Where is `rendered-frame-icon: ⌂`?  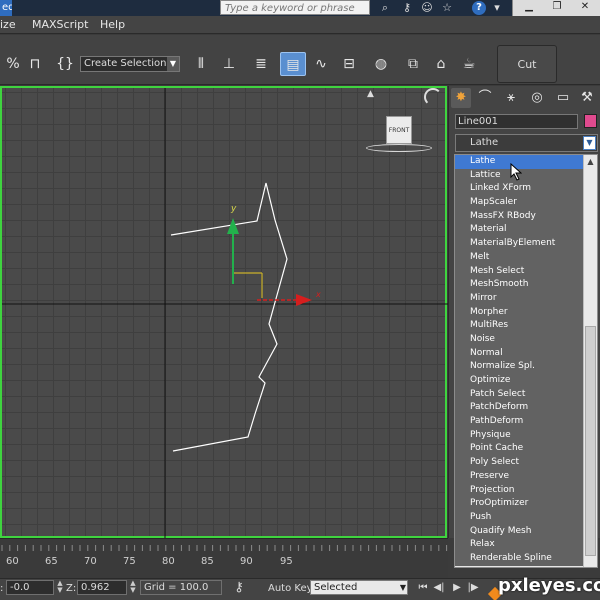 rendered-frame-icon: ⌂ is located at coordinates (441, 64).